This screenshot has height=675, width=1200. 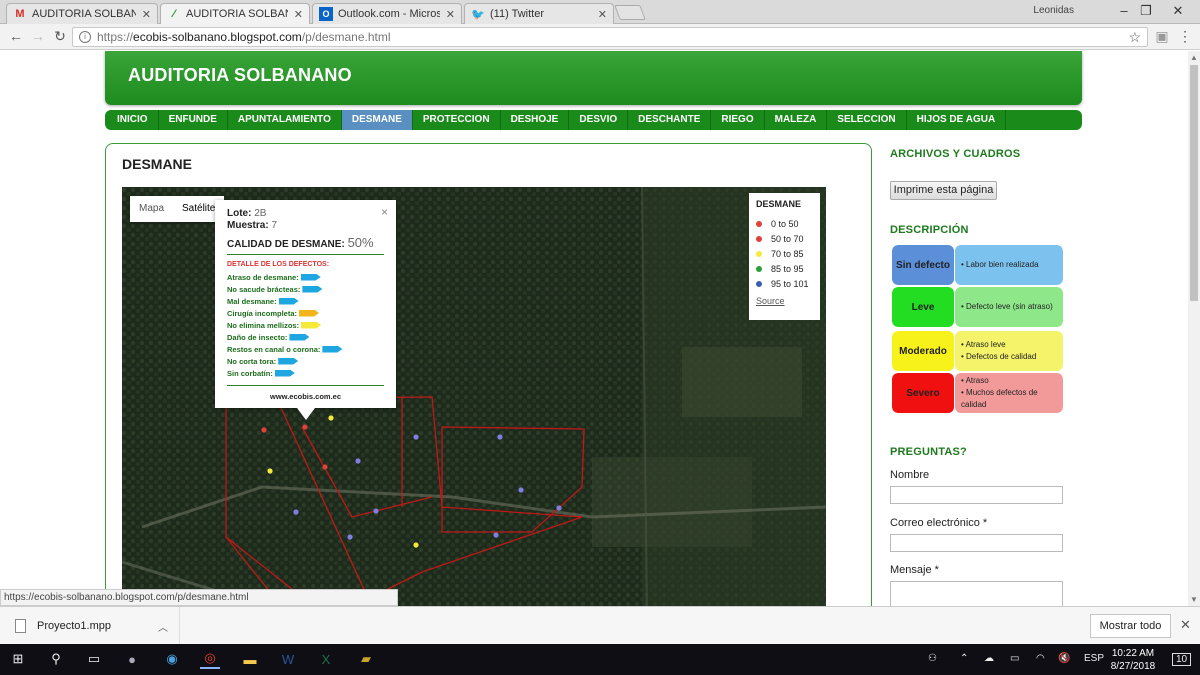 What do you see at coordinates (738, 120) in the screenshot?
I see `nav-item-riego: RIEGO` at bounding box center [738, 120].